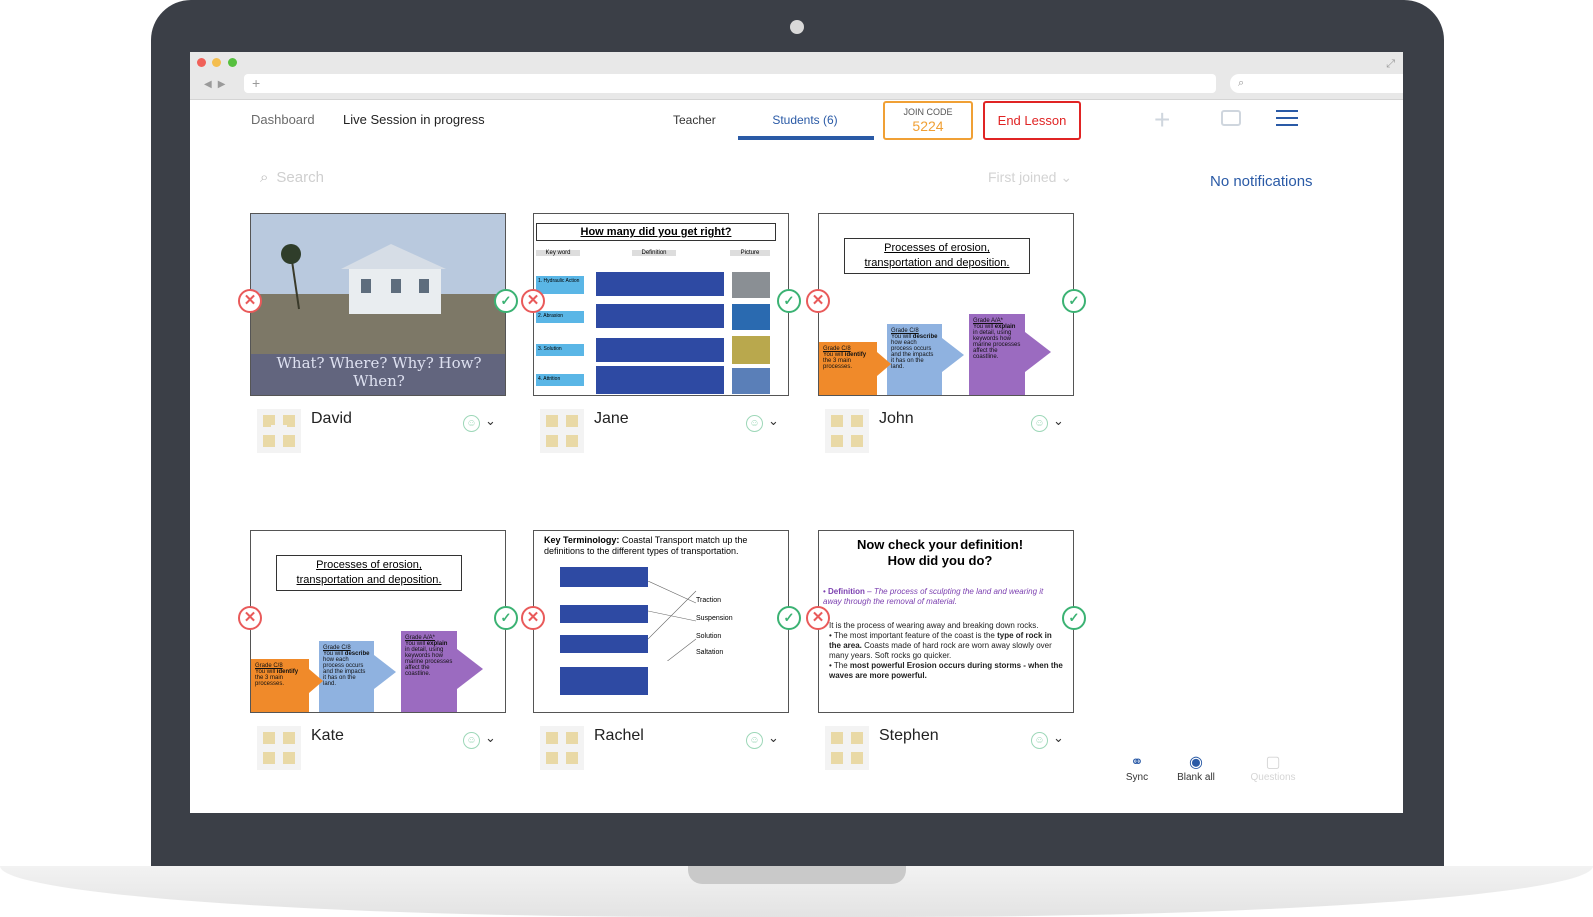  I want to click on end-lesson-button: End Lesson, so click(1032, 120).